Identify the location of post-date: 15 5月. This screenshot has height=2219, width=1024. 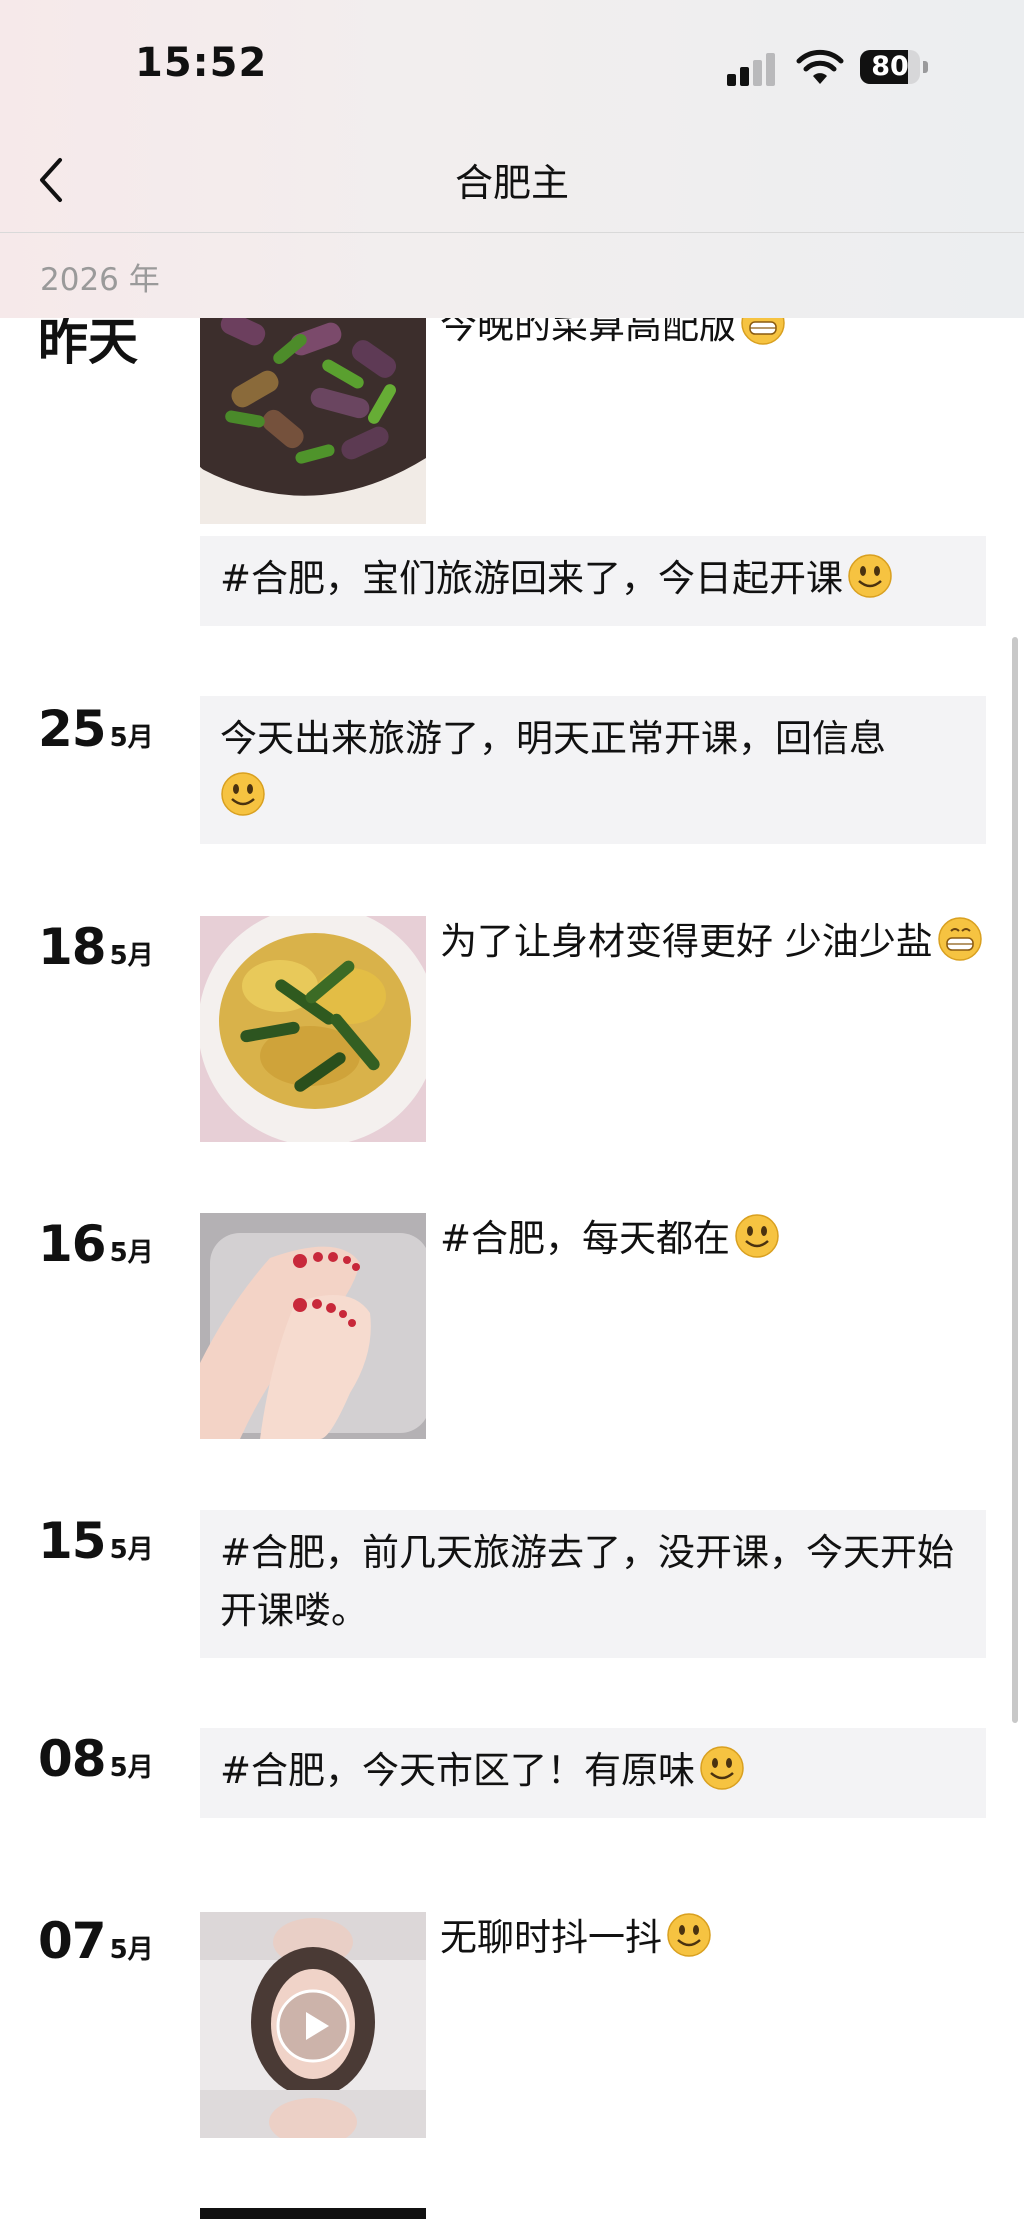
(96, 1541).